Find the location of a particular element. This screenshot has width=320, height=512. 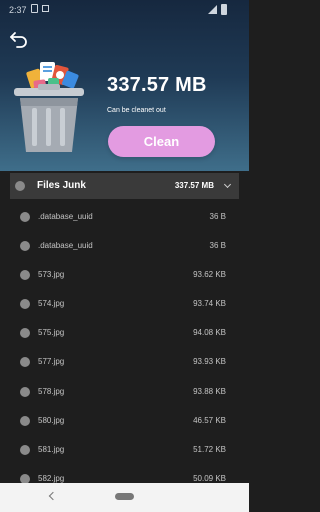

file-size: 93.88 KB is located at coordinates (209, 391).